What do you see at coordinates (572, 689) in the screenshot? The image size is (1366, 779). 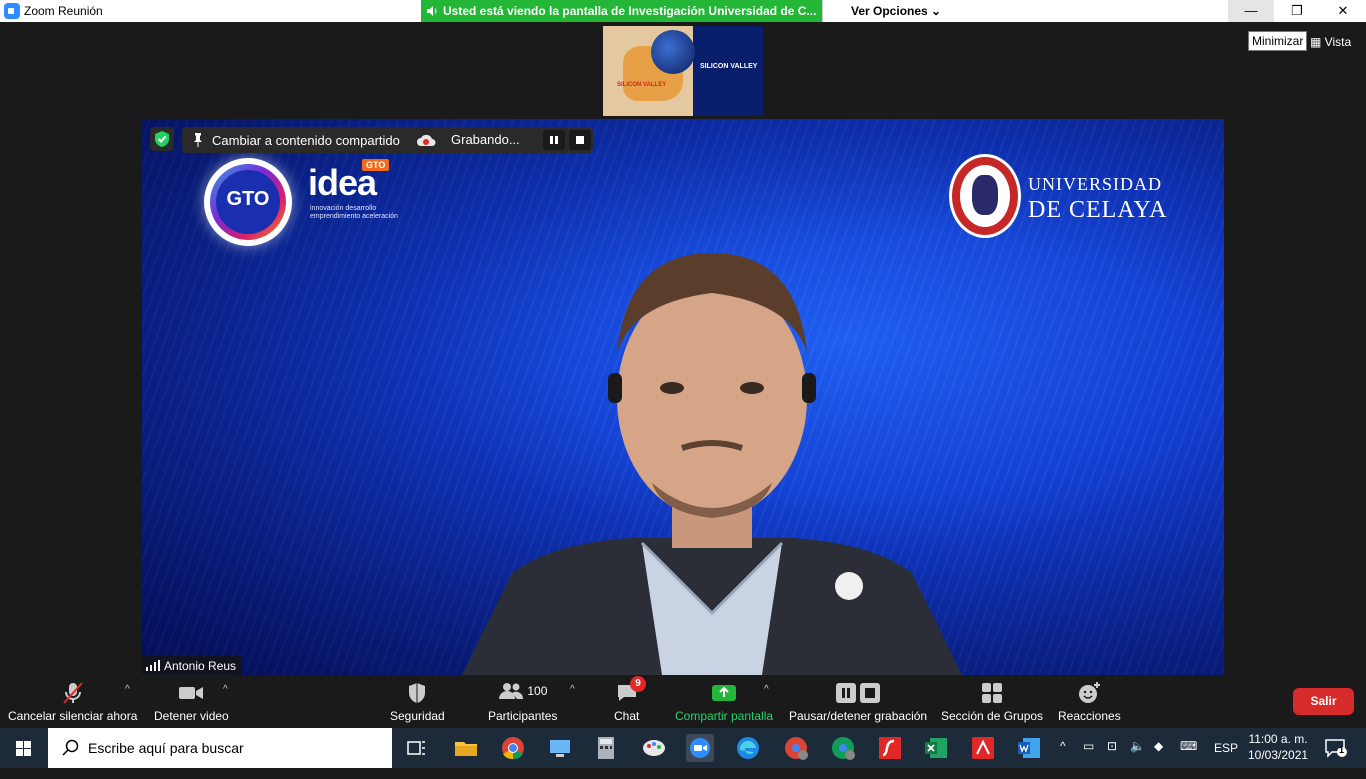 I see `participants-options-caret: ^` at bounding box center [572, 689].